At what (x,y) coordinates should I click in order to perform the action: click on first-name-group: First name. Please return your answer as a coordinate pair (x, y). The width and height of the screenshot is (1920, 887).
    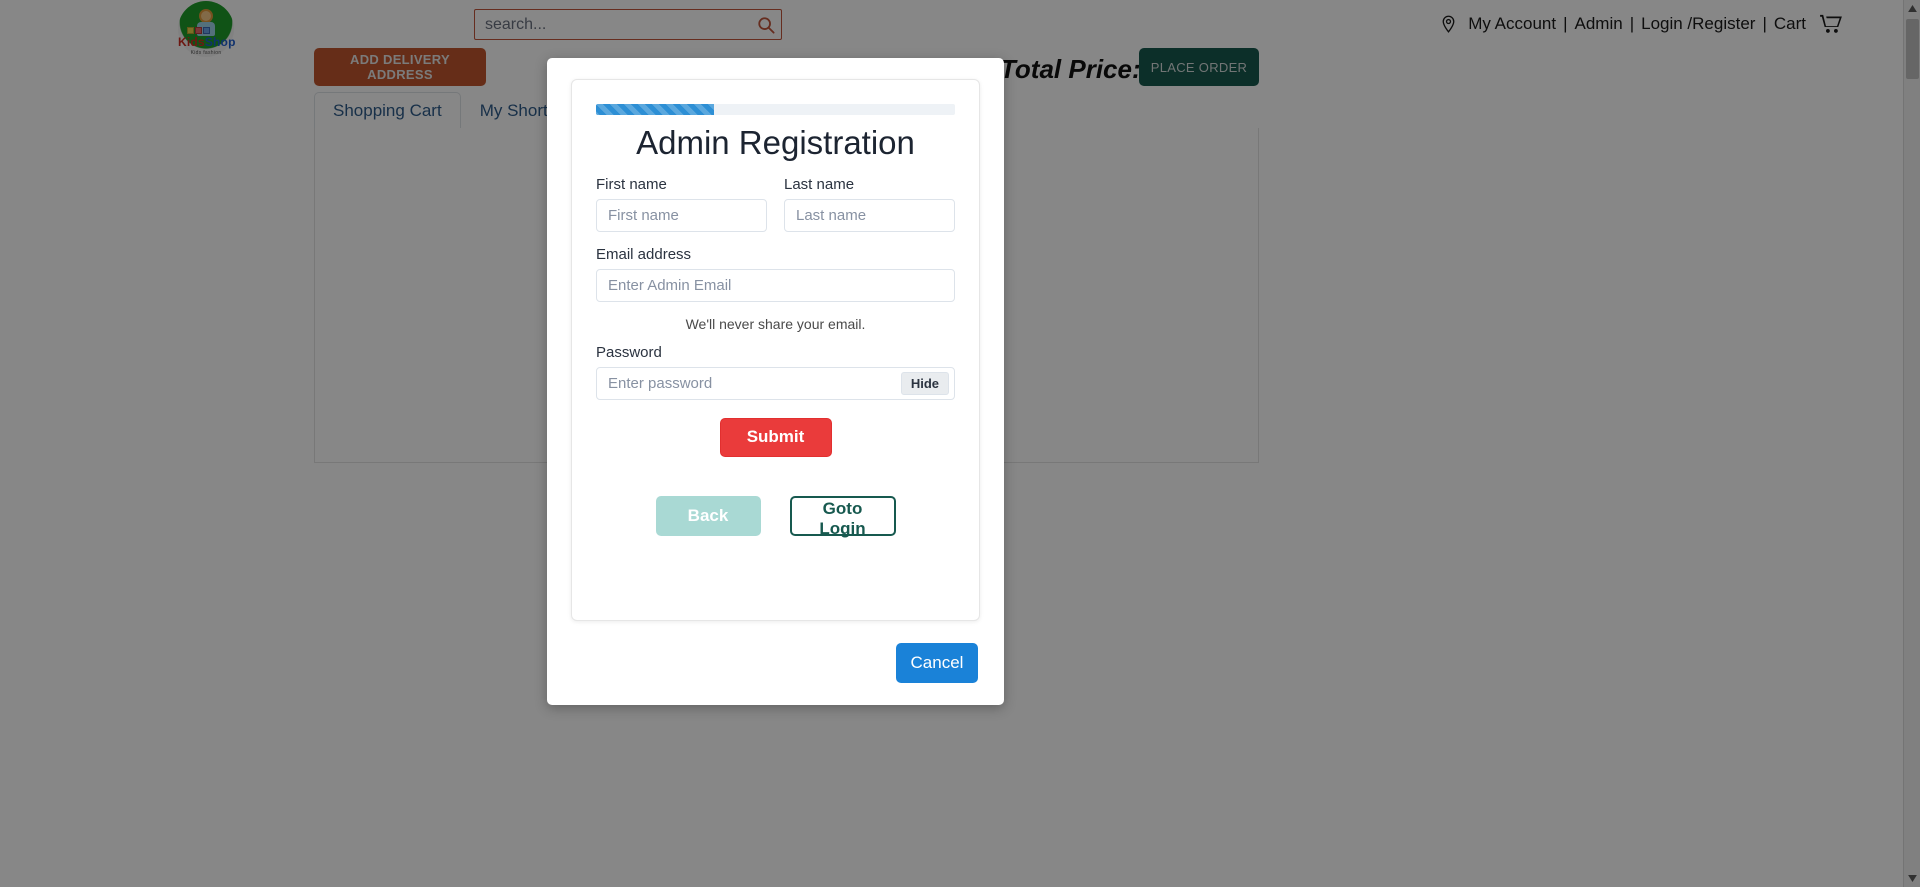
    Looking at the image, I should click on (681, 204).